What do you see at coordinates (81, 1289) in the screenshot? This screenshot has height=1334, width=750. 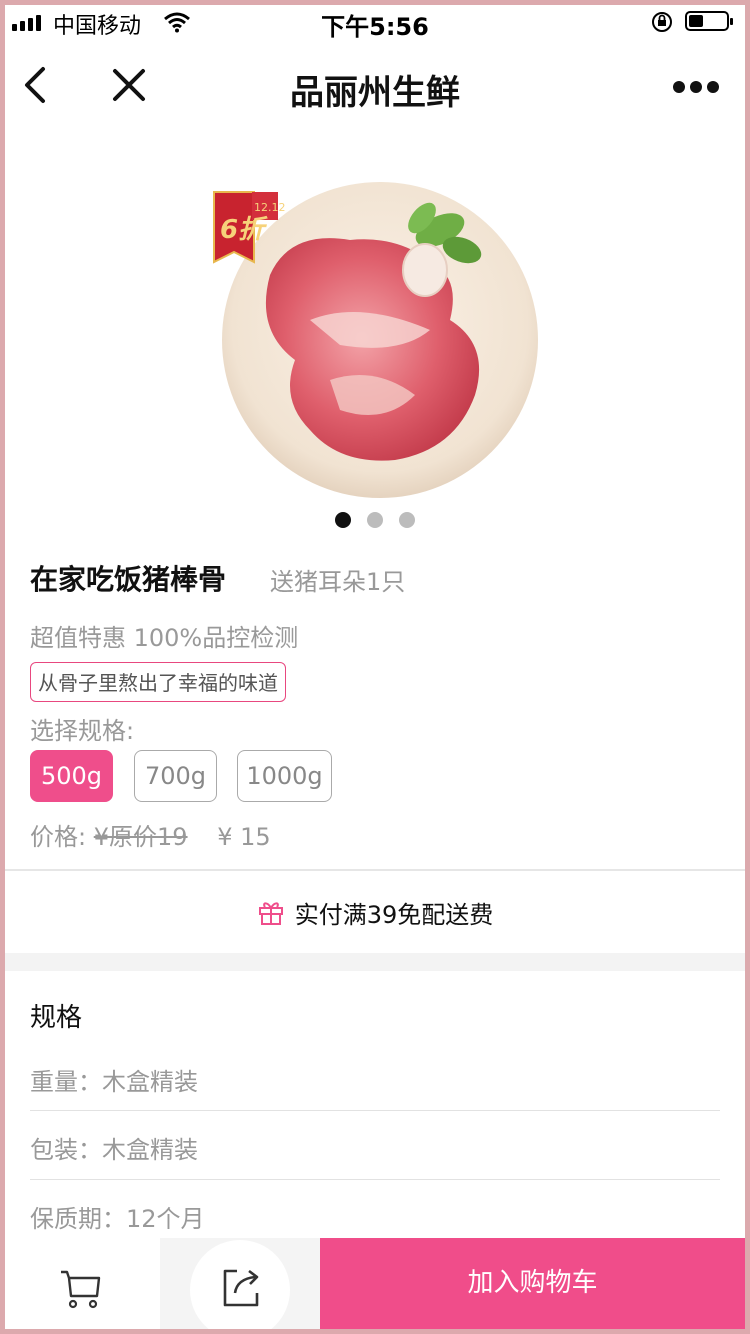 I see `cart-icon` at bounding box center [81, 1289].